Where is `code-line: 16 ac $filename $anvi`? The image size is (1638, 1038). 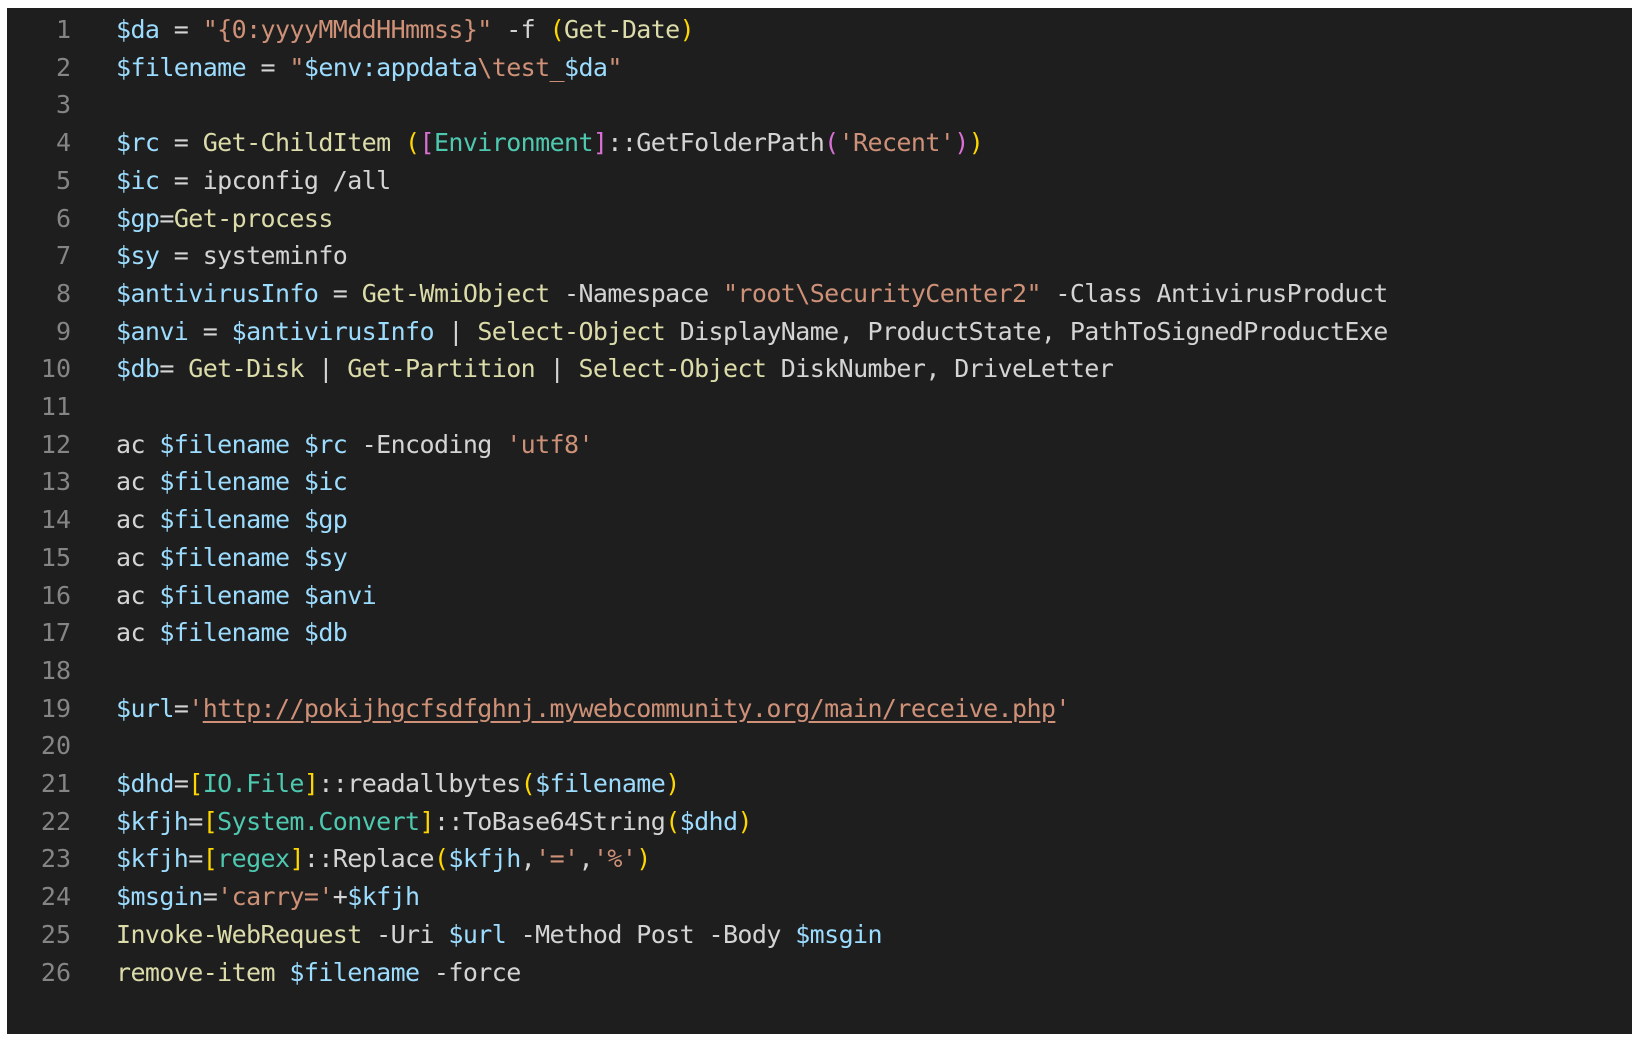 code-line: 16 ac $filename $anvi is located at coordinates (819, 595).